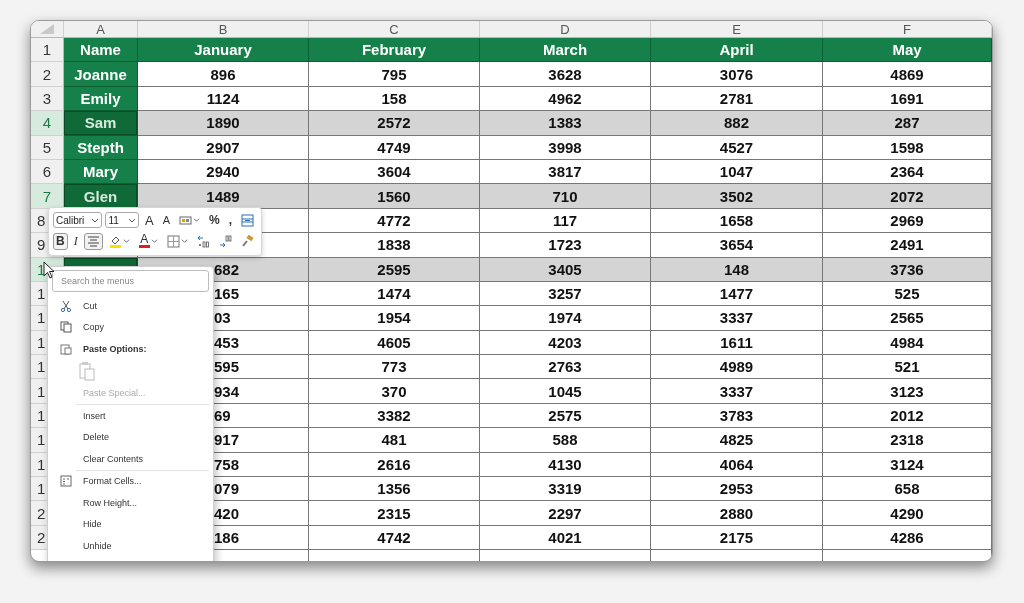  Describe the element at coordinates (565, 440) in the screenshot. I see `table-cell: 588` at that location.